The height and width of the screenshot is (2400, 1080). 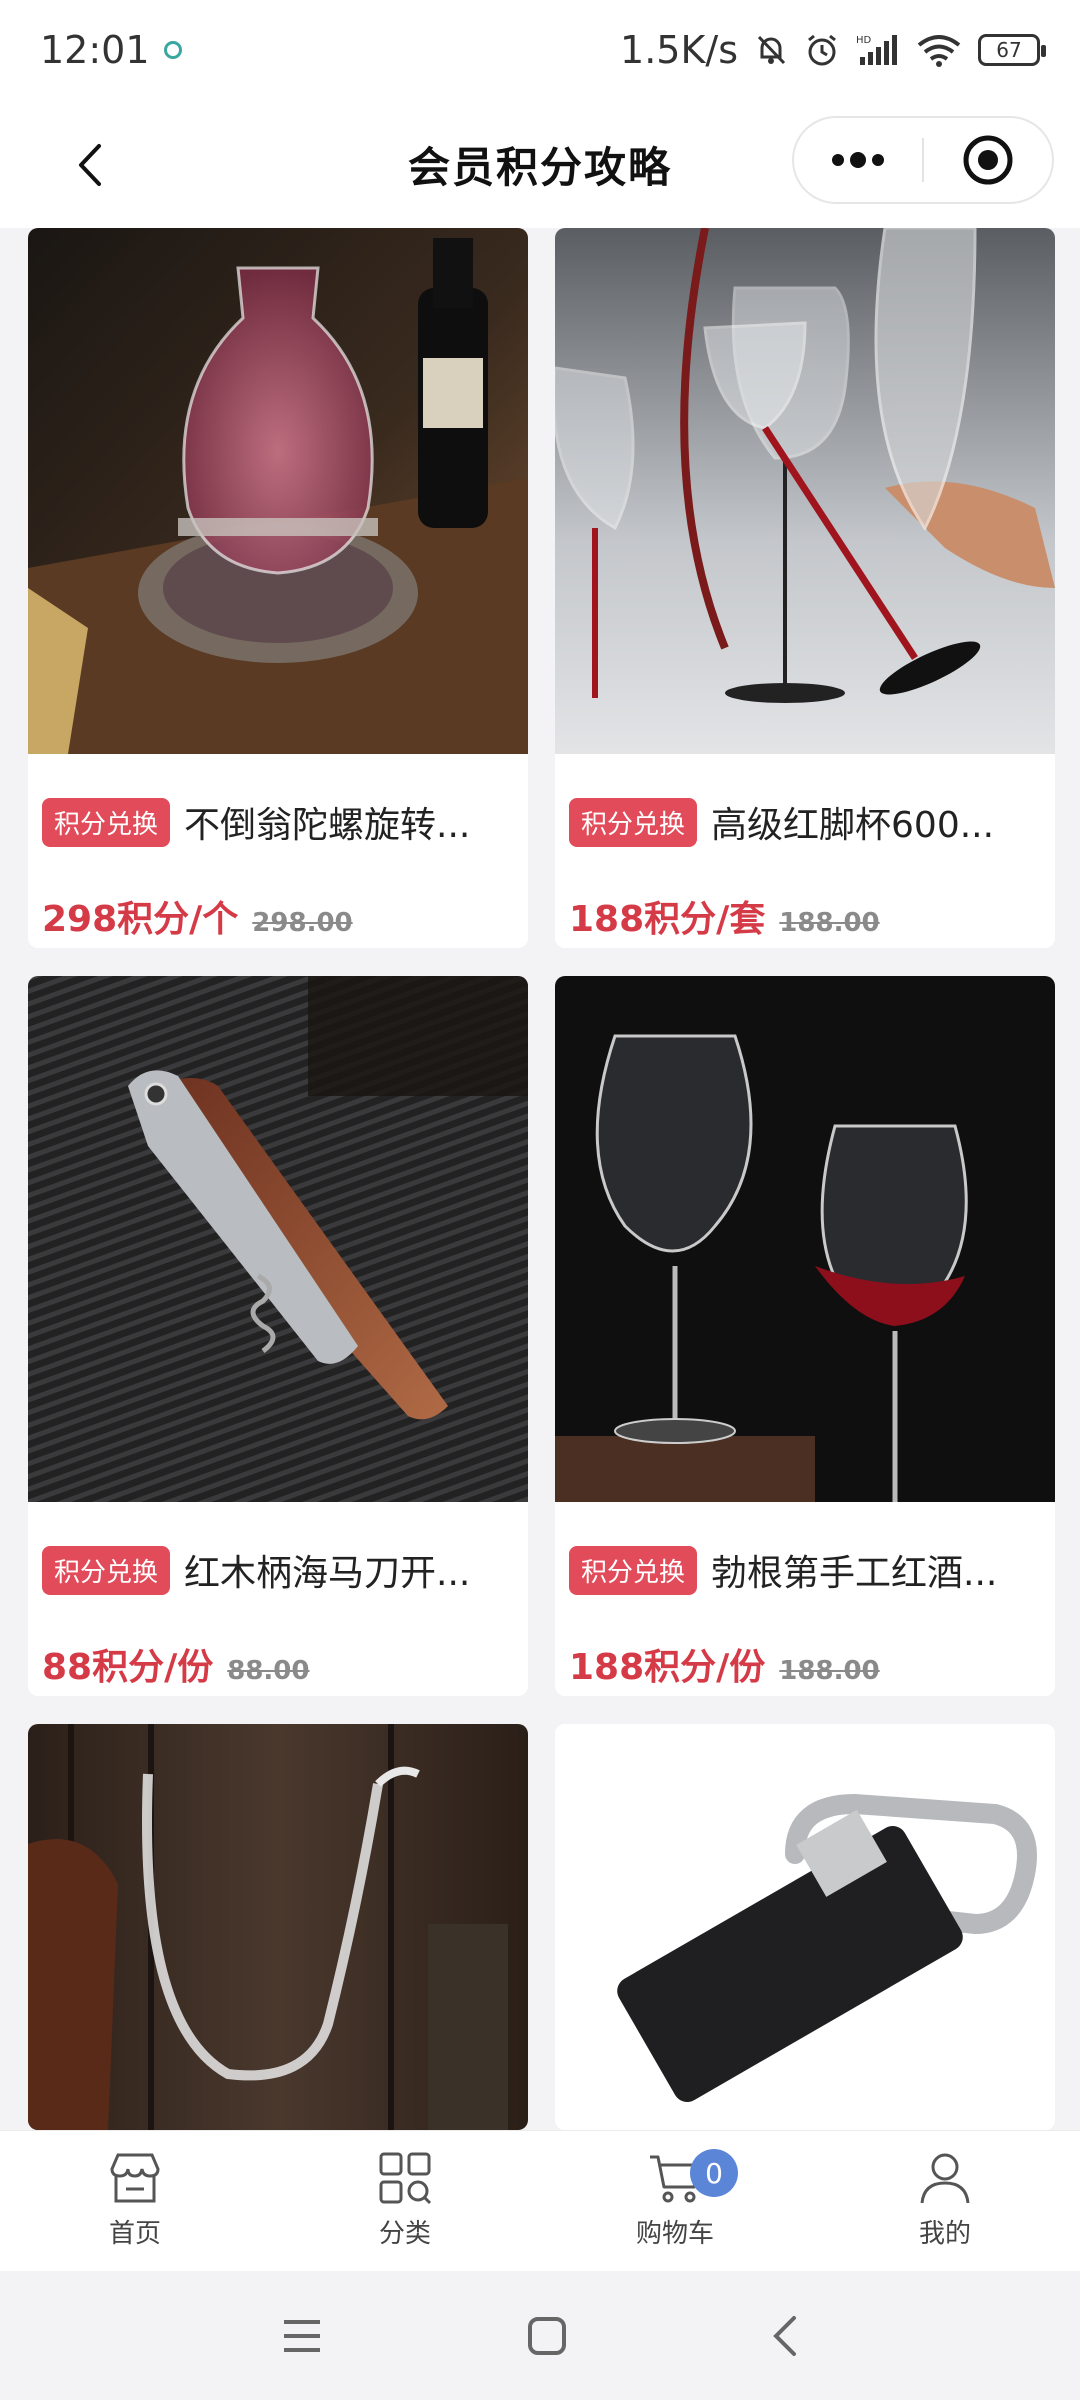 I want to click on points-price: 188积分/套, so click(x=667, y=919).